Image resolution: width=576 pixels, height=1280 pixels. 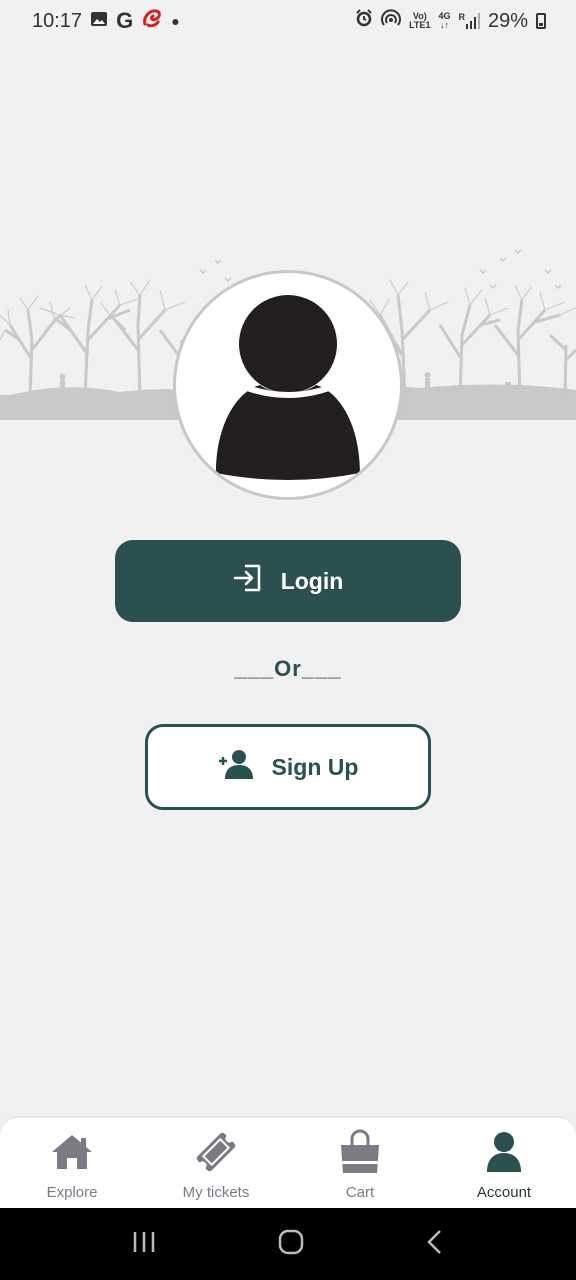 I want to click on volte-indicator: Vo) LTE1, so click(x=420, y=20).